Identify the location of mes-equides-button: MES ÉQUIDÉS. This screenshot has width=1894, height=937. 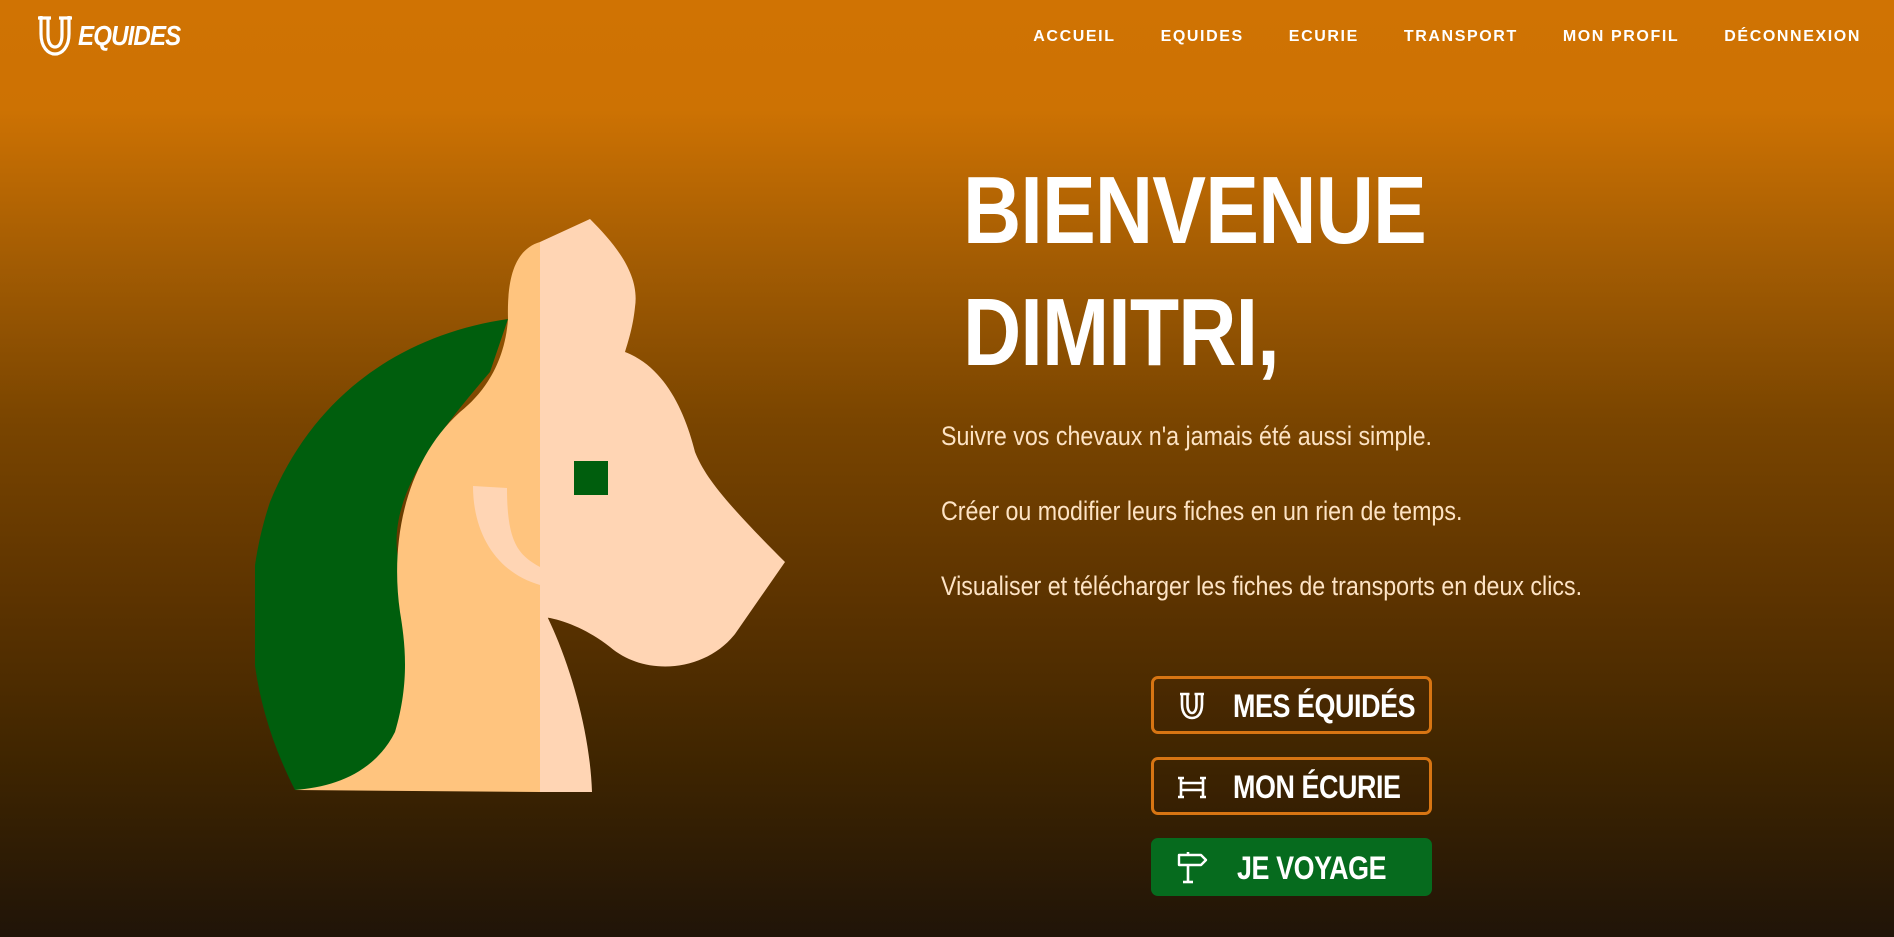
(1291, 705).